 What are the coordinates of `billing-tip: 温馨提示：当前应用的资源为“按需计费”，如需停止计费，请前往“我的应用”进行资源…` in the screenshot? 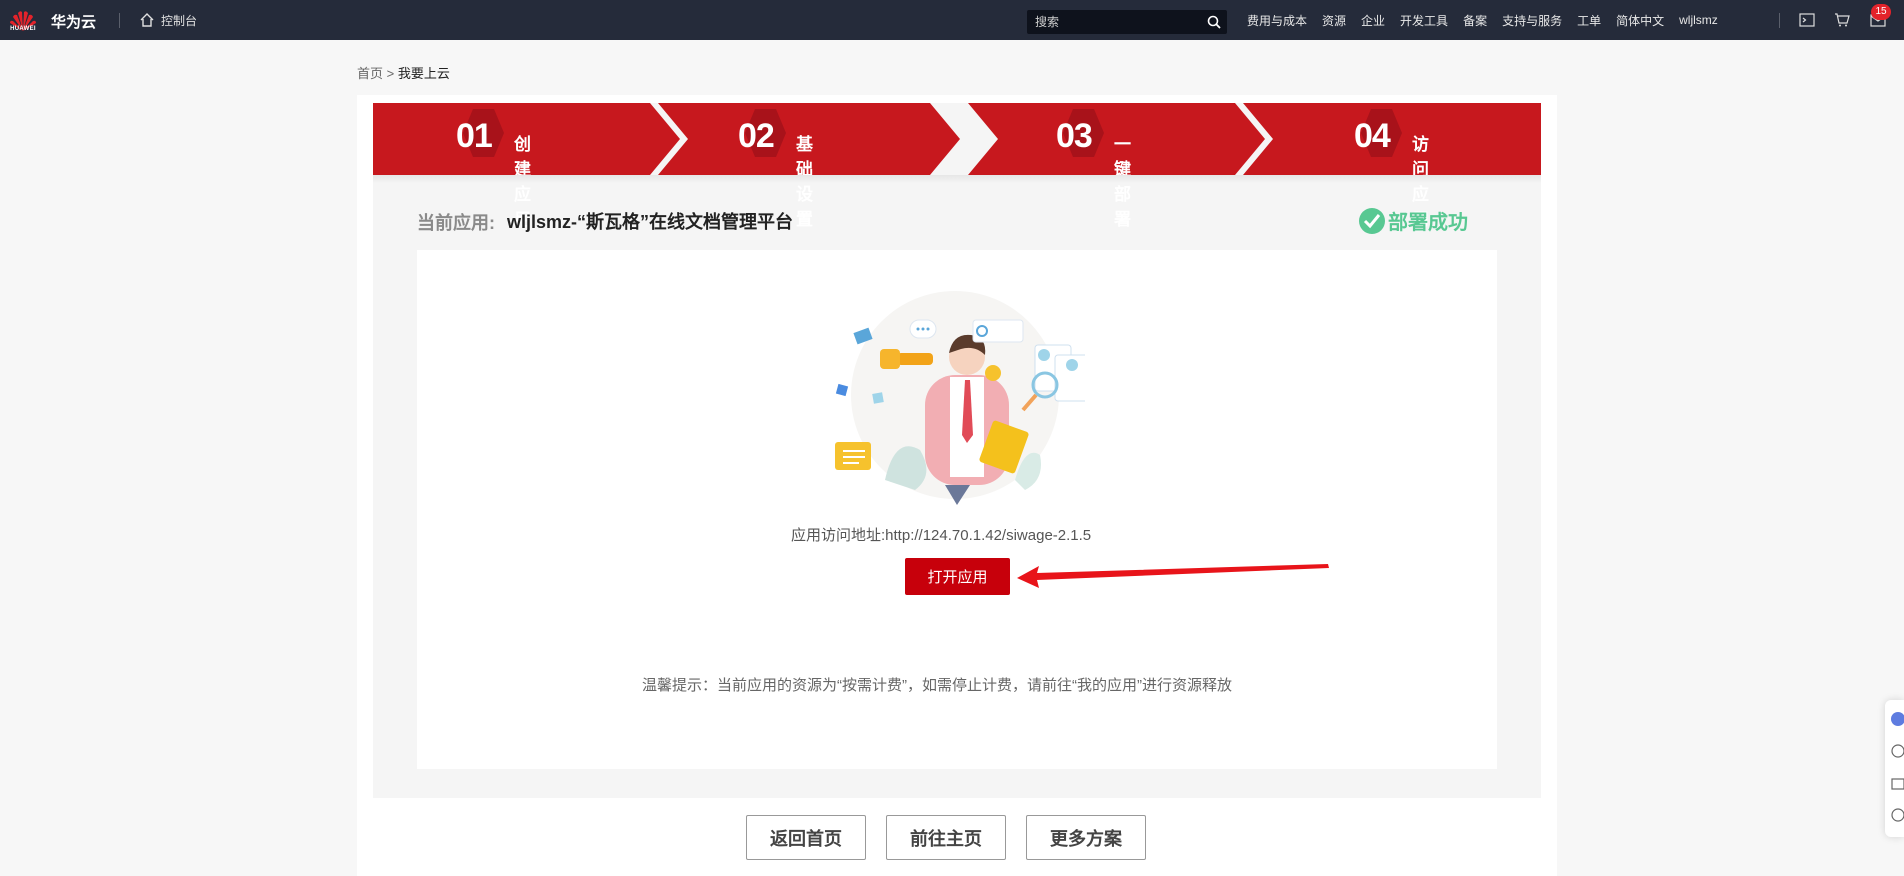 It's located at (937, 685).